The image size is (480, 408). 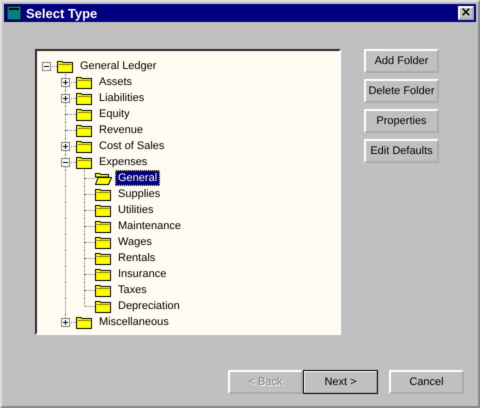 I want to click on wizard-button: Cancel, so click(x=426, y=382).